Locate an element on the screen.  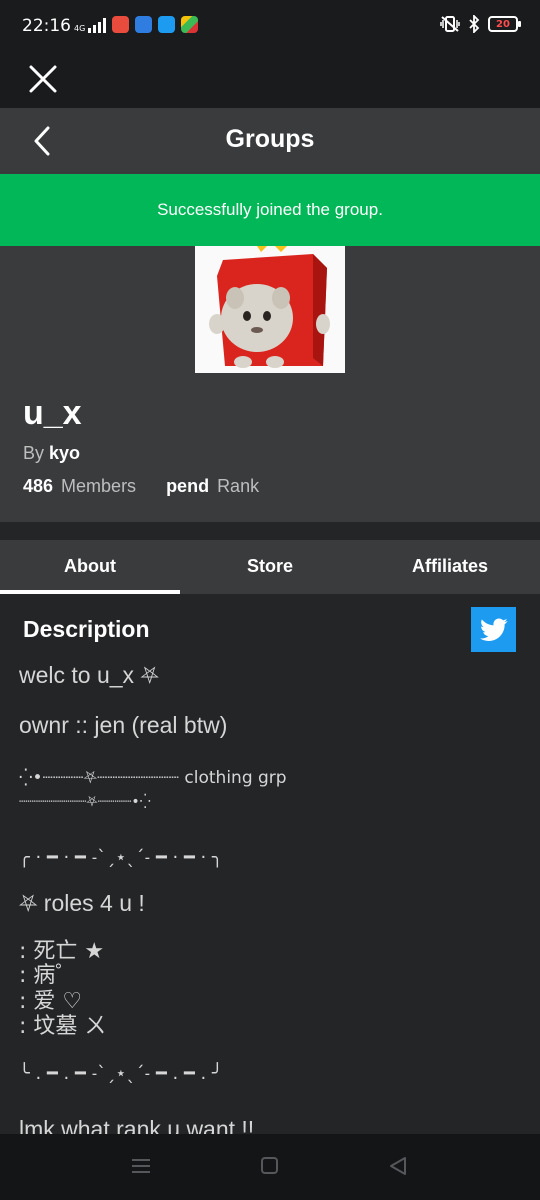
menu-icon is located at coordinates (141, 1166).